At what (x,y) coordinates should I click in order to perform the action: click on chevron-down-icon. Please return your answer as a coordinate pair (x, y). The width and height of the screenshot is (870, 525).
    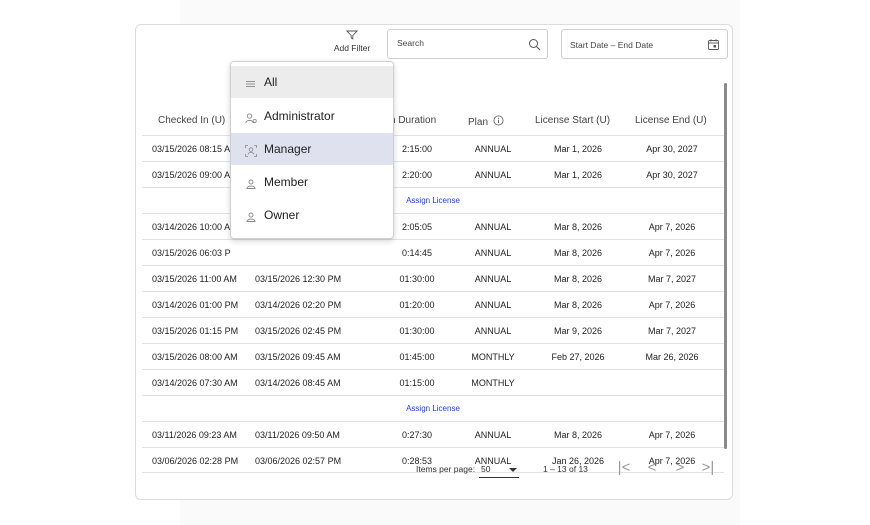
    Looking at the image, I should click on (513, 470).